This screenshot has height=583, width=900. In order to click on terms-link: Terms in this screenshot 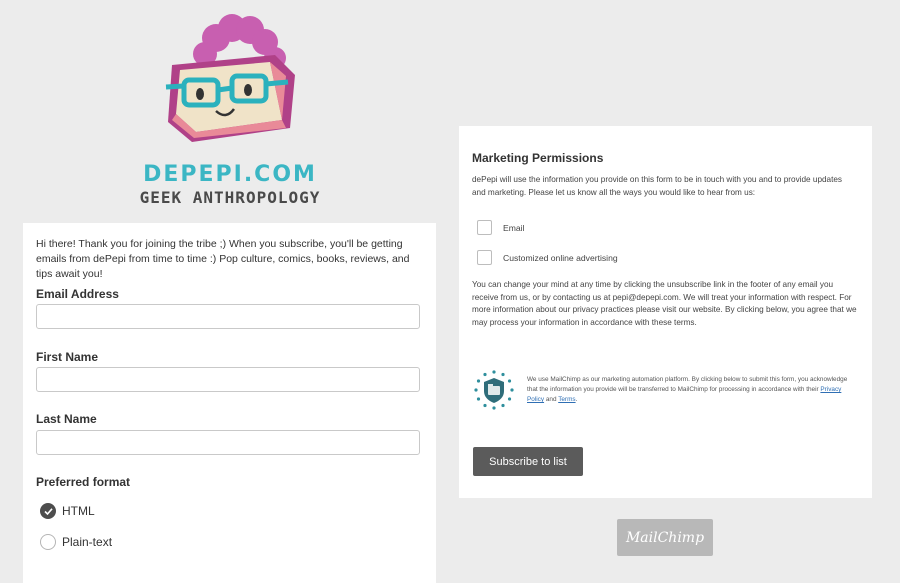, I will do `click(566, 399)`.